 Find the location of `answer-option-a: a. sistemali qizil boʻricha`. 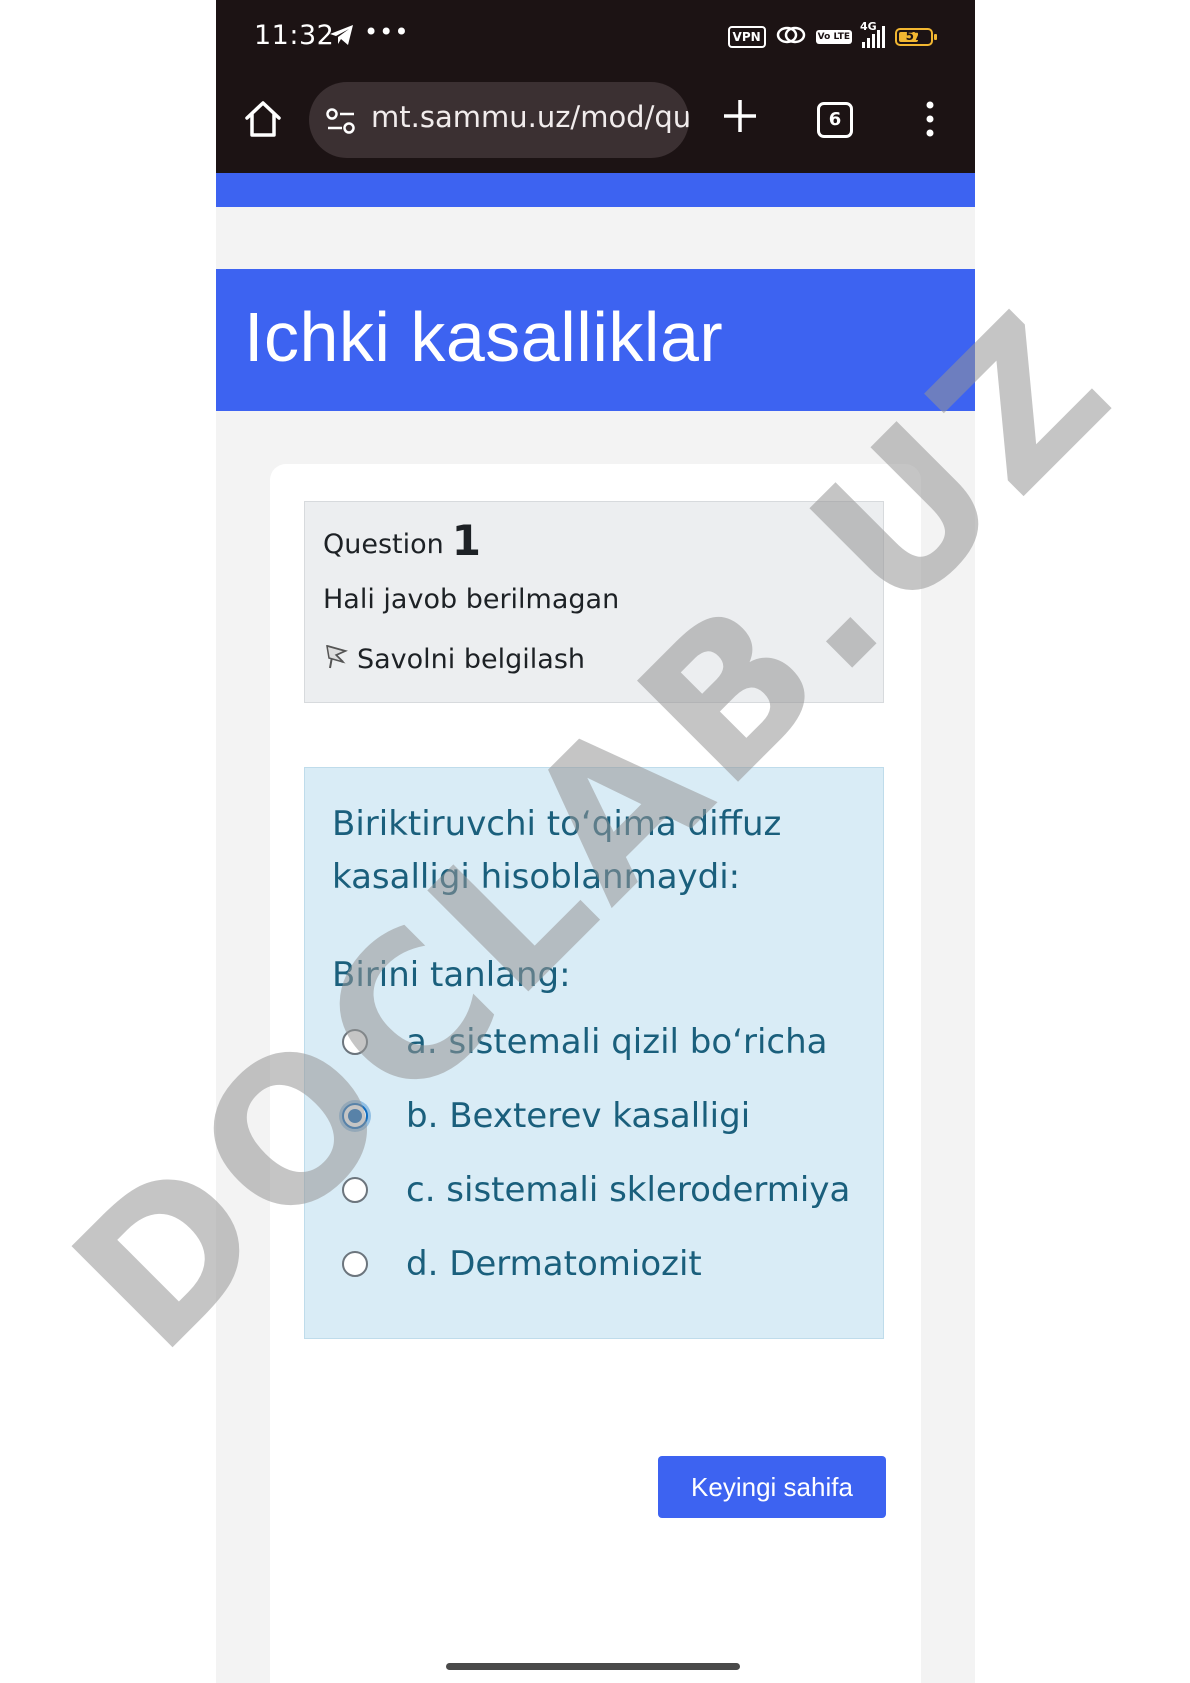

answer-option-a: a. sistemali qizil boʻricha is located at coordinates (585, 1042).